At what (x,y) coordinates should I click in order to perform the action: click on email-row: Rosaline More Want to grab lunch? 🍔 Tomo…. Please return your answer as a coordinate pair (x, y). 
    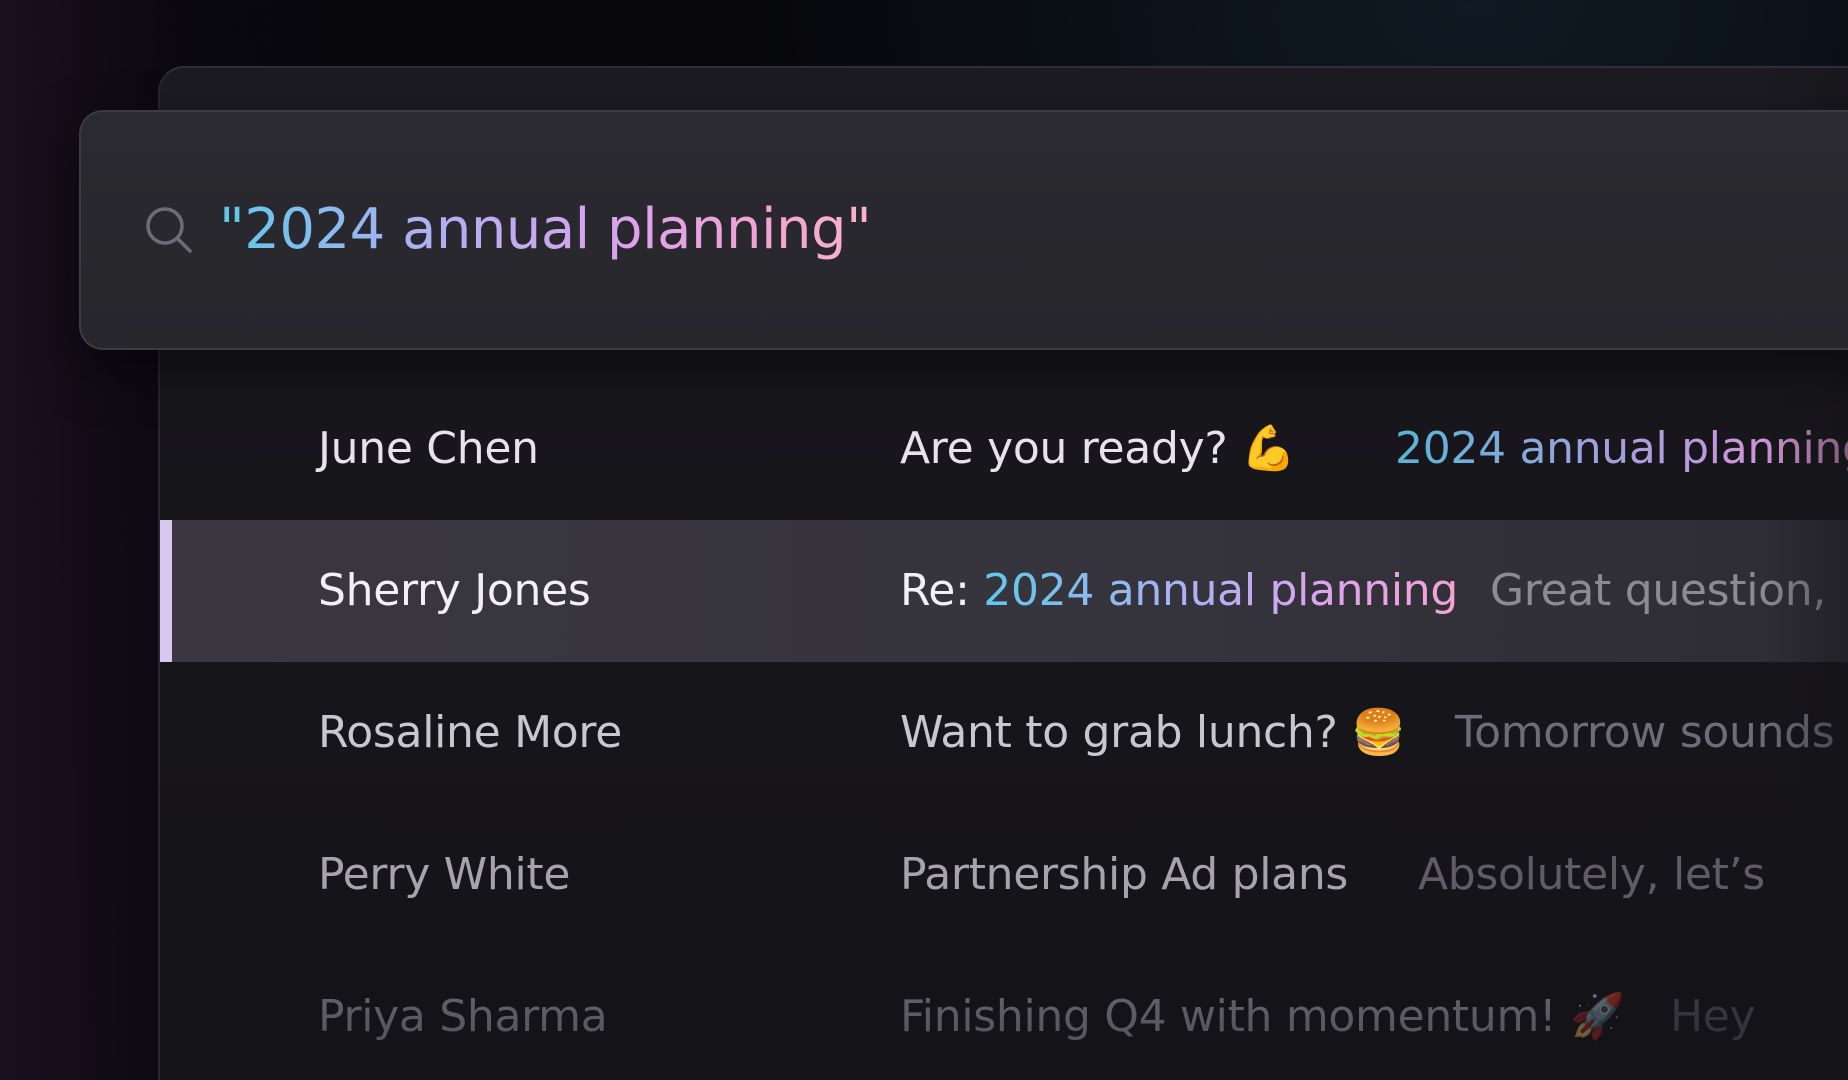
    Looking at the image, I should click on (1004, 733).